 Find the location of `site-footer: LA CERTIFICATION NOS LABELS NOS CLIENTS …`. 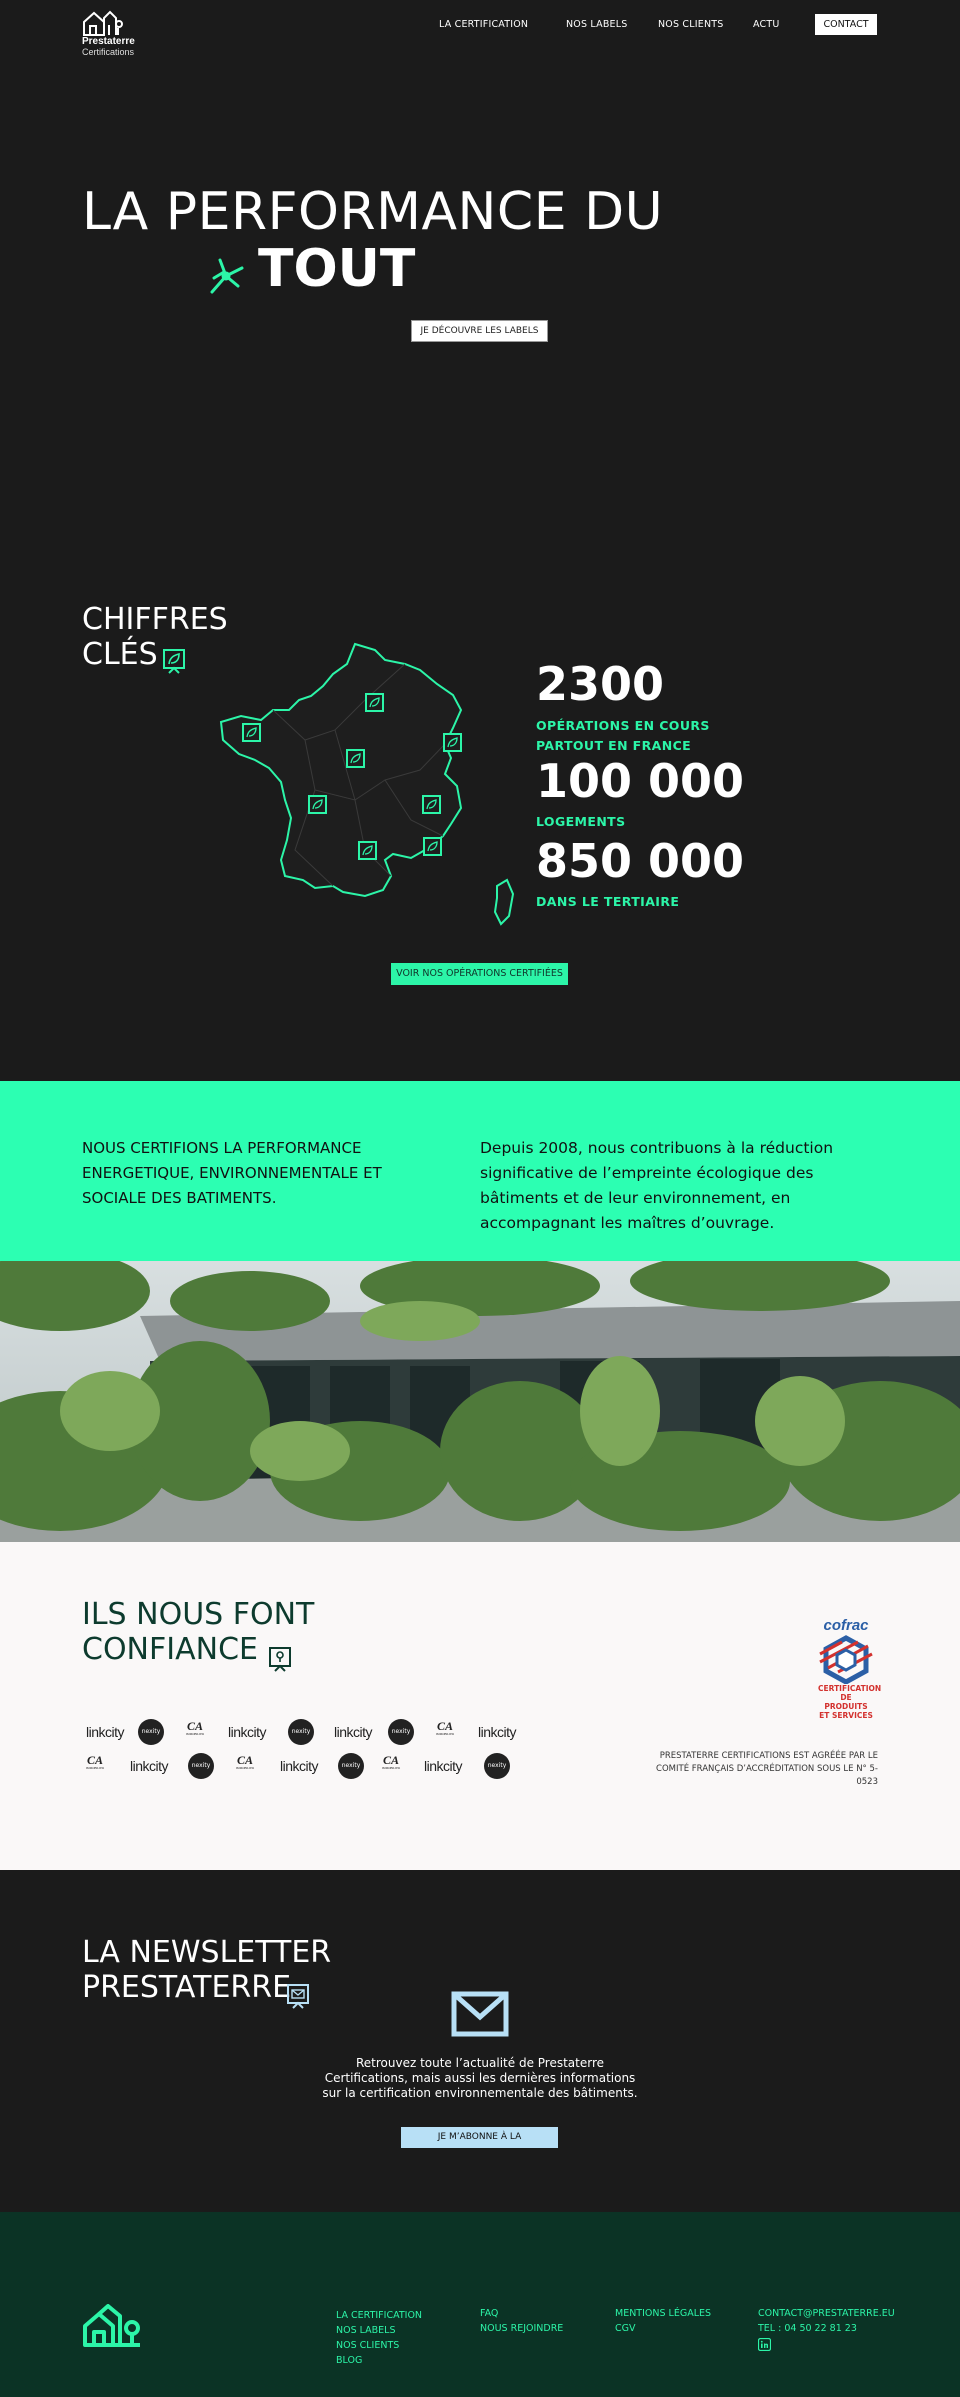

site-footer: LA CERTIFICATION NOS LABELS NOS CLIENTS … is located at coordinates (480, 2304).